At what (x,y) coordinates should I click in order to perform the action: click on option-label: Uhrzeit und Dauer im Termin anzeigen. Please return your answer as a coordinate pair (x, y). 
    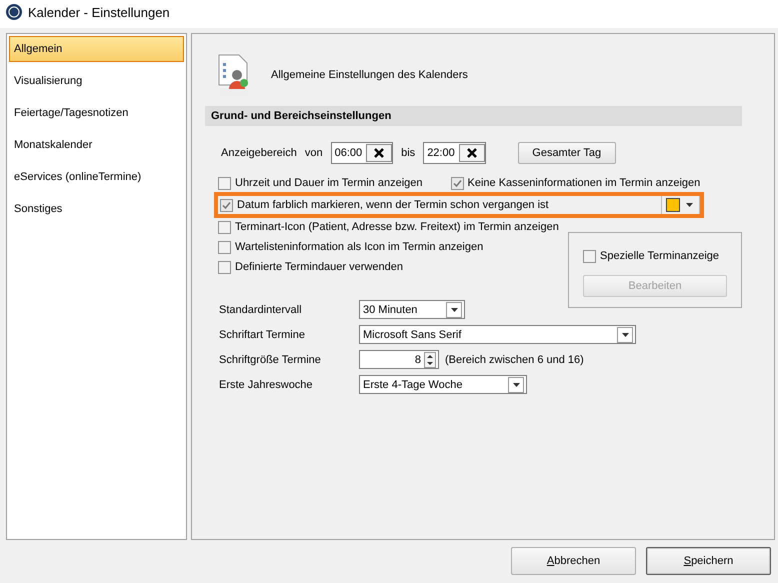
    Looking at the image, I should click on (328, 183).